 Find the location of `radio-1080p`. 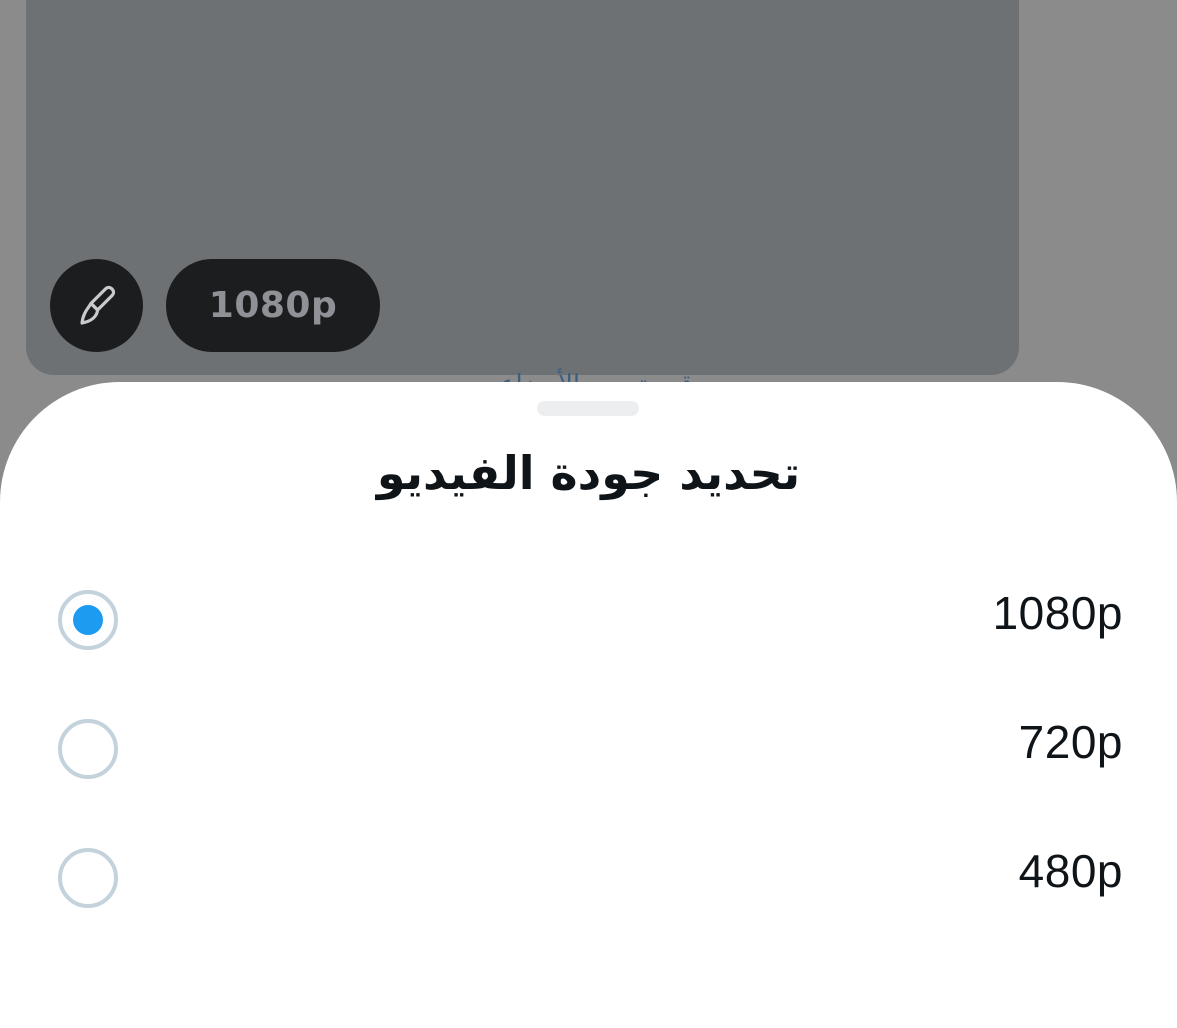

radio-1080p is located at coordinates (88, 620).